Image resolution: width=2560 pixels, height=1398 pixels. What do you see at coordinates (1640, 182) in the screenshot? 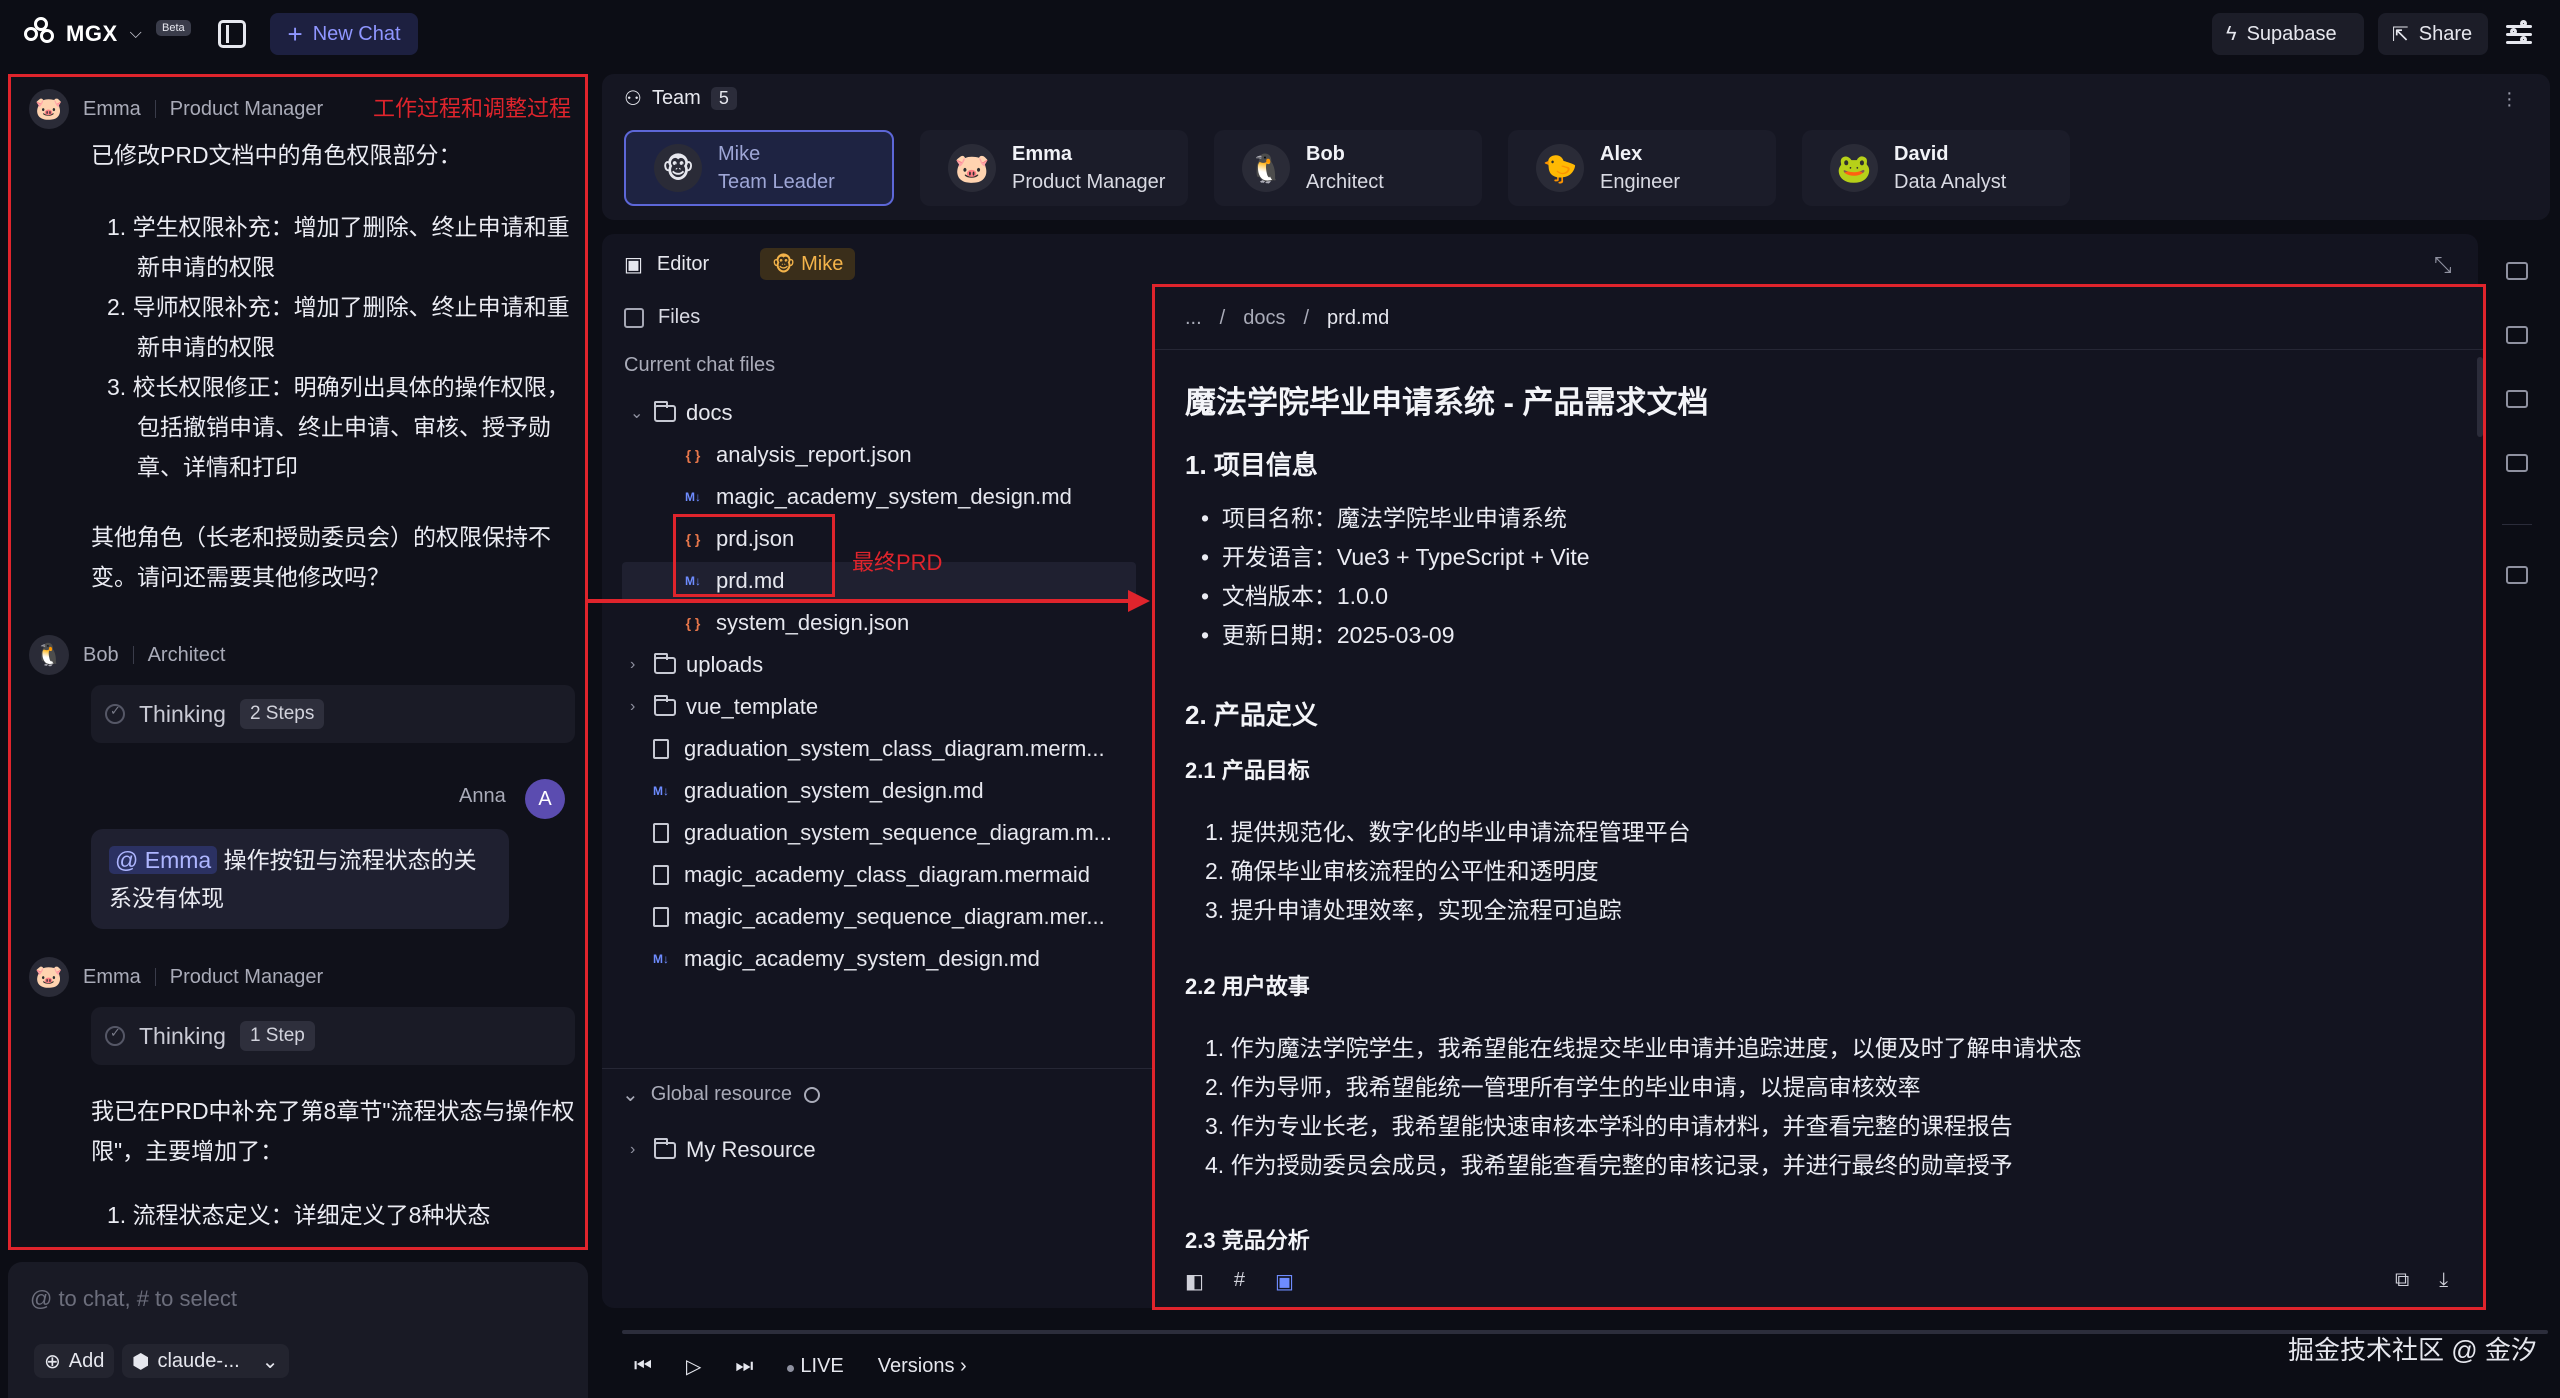
I see `member-role: Engineer` at bounding box center [1640, 182].